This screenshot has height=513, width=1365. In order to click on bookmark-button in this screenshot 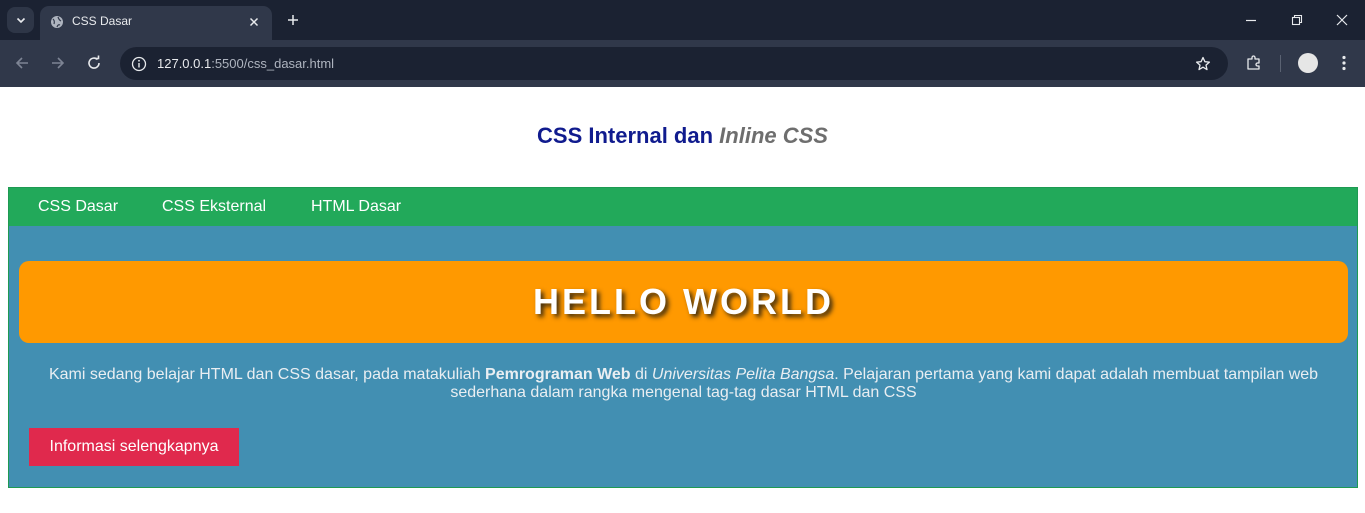, I will do `click(1203, 64)`.